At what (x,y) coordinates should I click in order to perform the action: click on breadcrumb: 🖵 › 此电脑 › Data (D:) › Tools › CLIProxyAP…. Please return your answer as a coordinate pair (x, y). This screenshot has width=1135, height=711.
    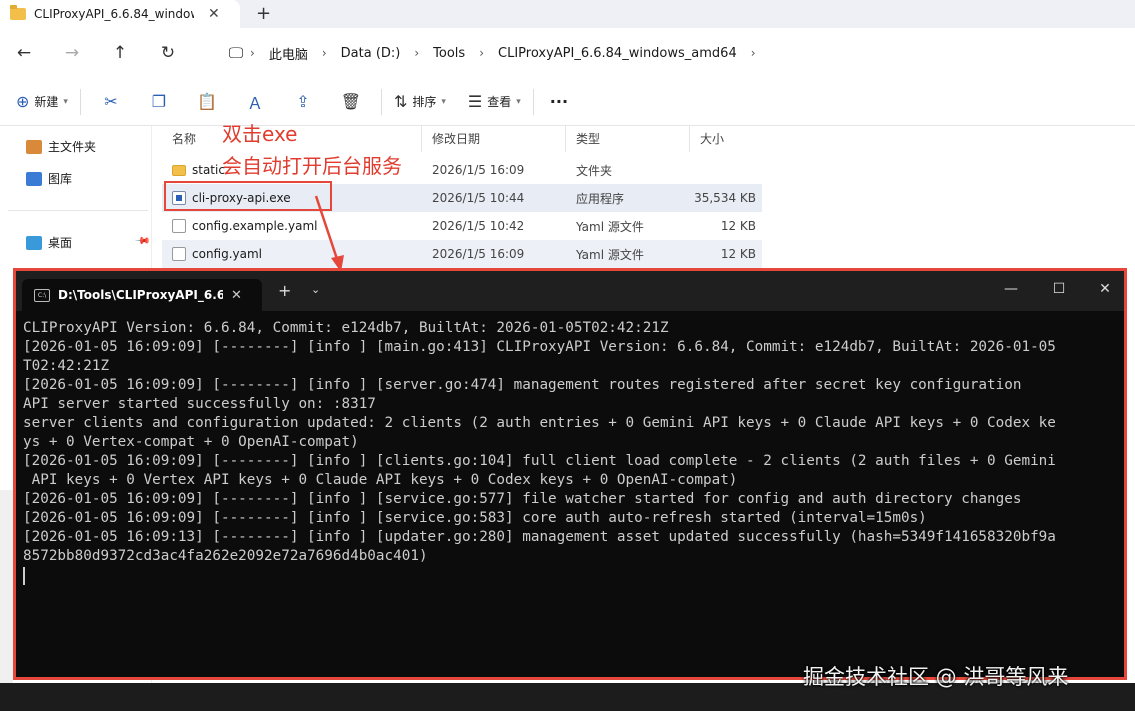
    Looking at the image, I should click on (489, 53).